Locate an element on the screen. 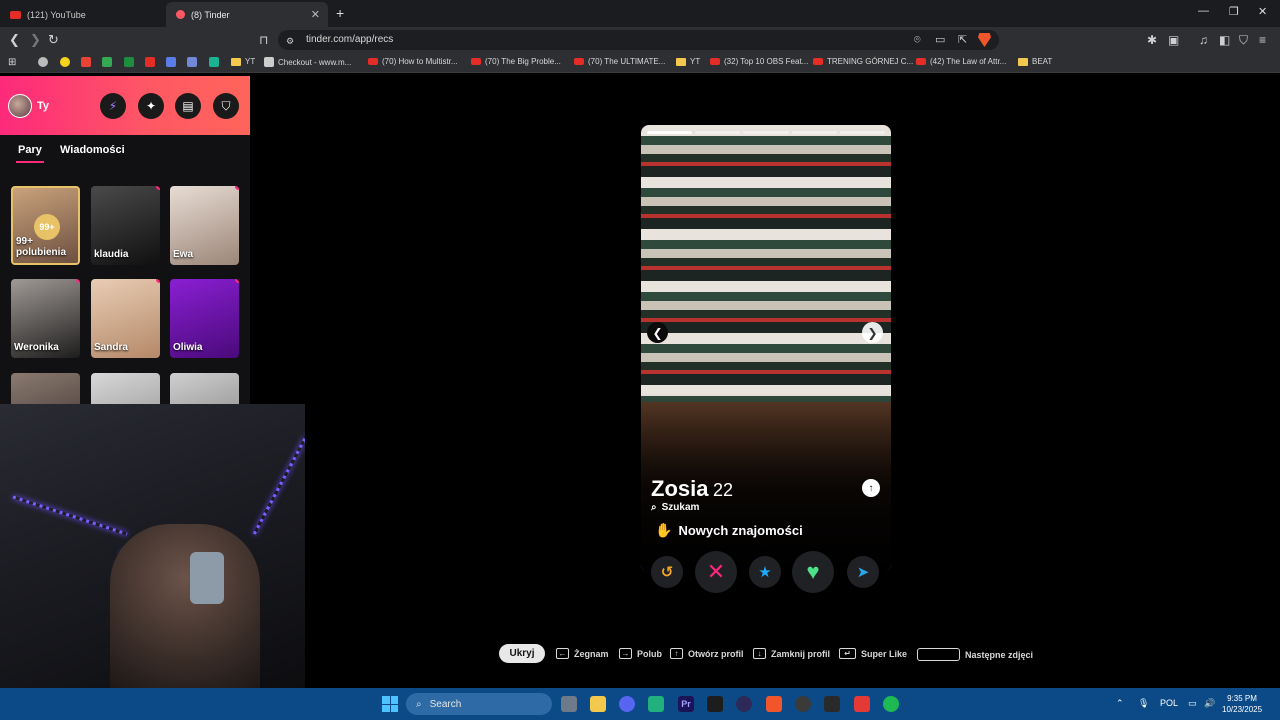 The width and height of the screenshot is (1280, 720). drive-icon is located at coordinates (107, 62).